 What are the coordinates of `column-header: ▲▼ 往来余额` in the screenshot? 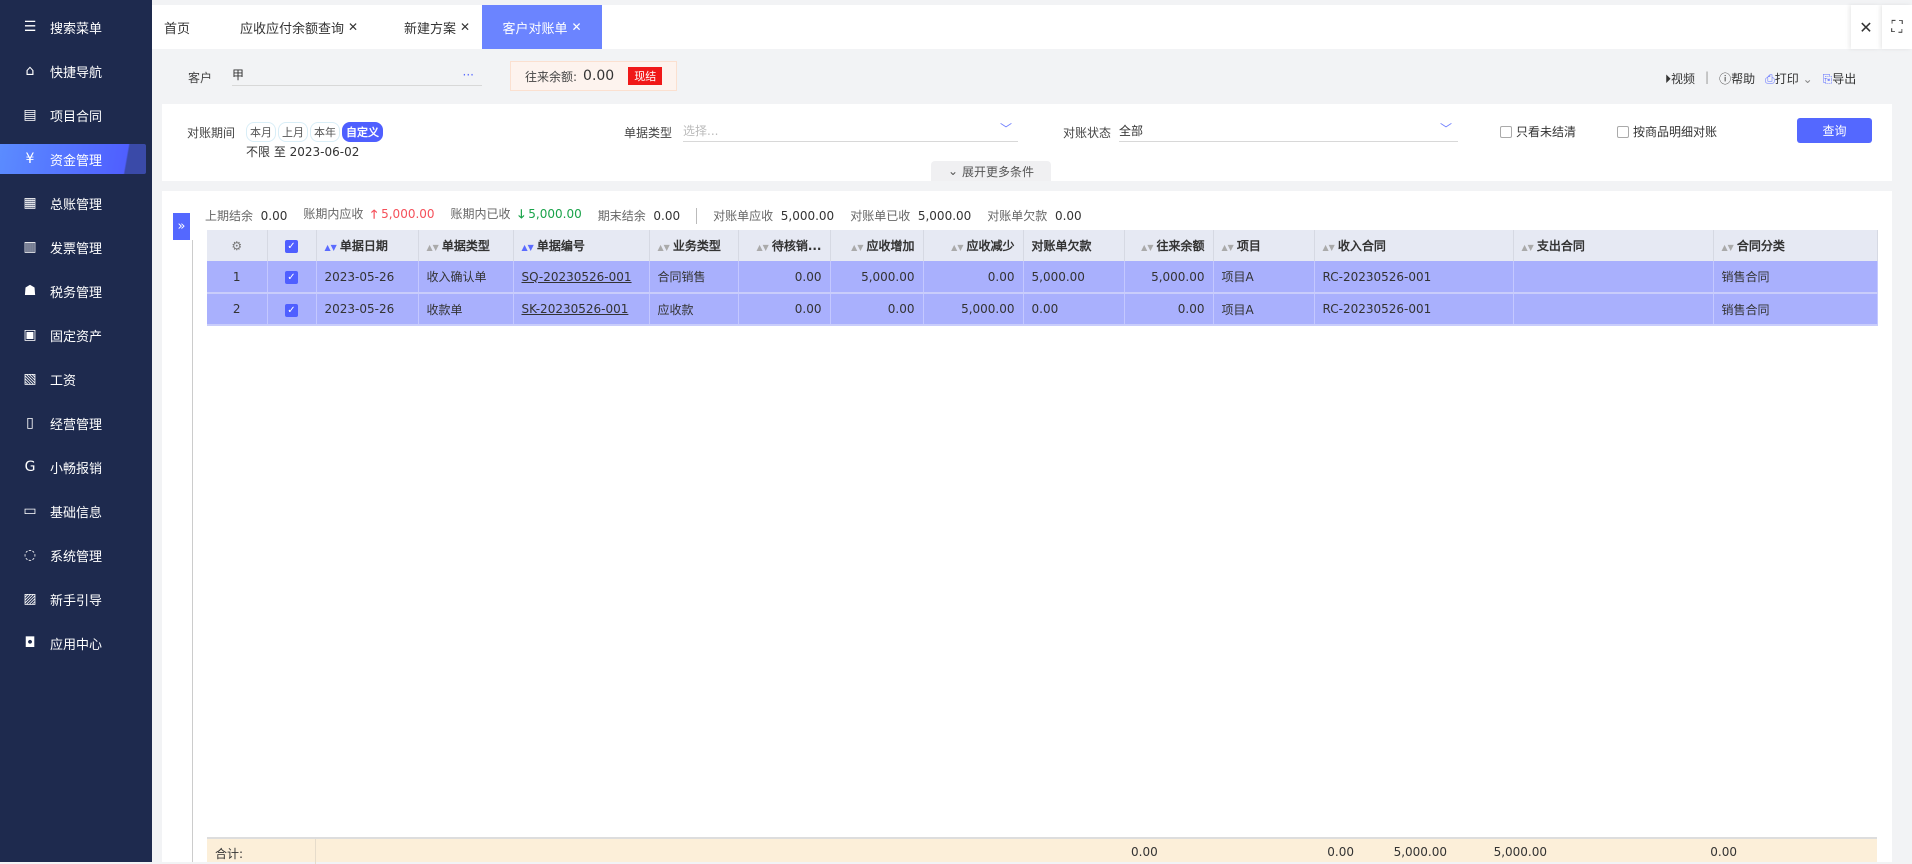 It's located at (1169, 245).